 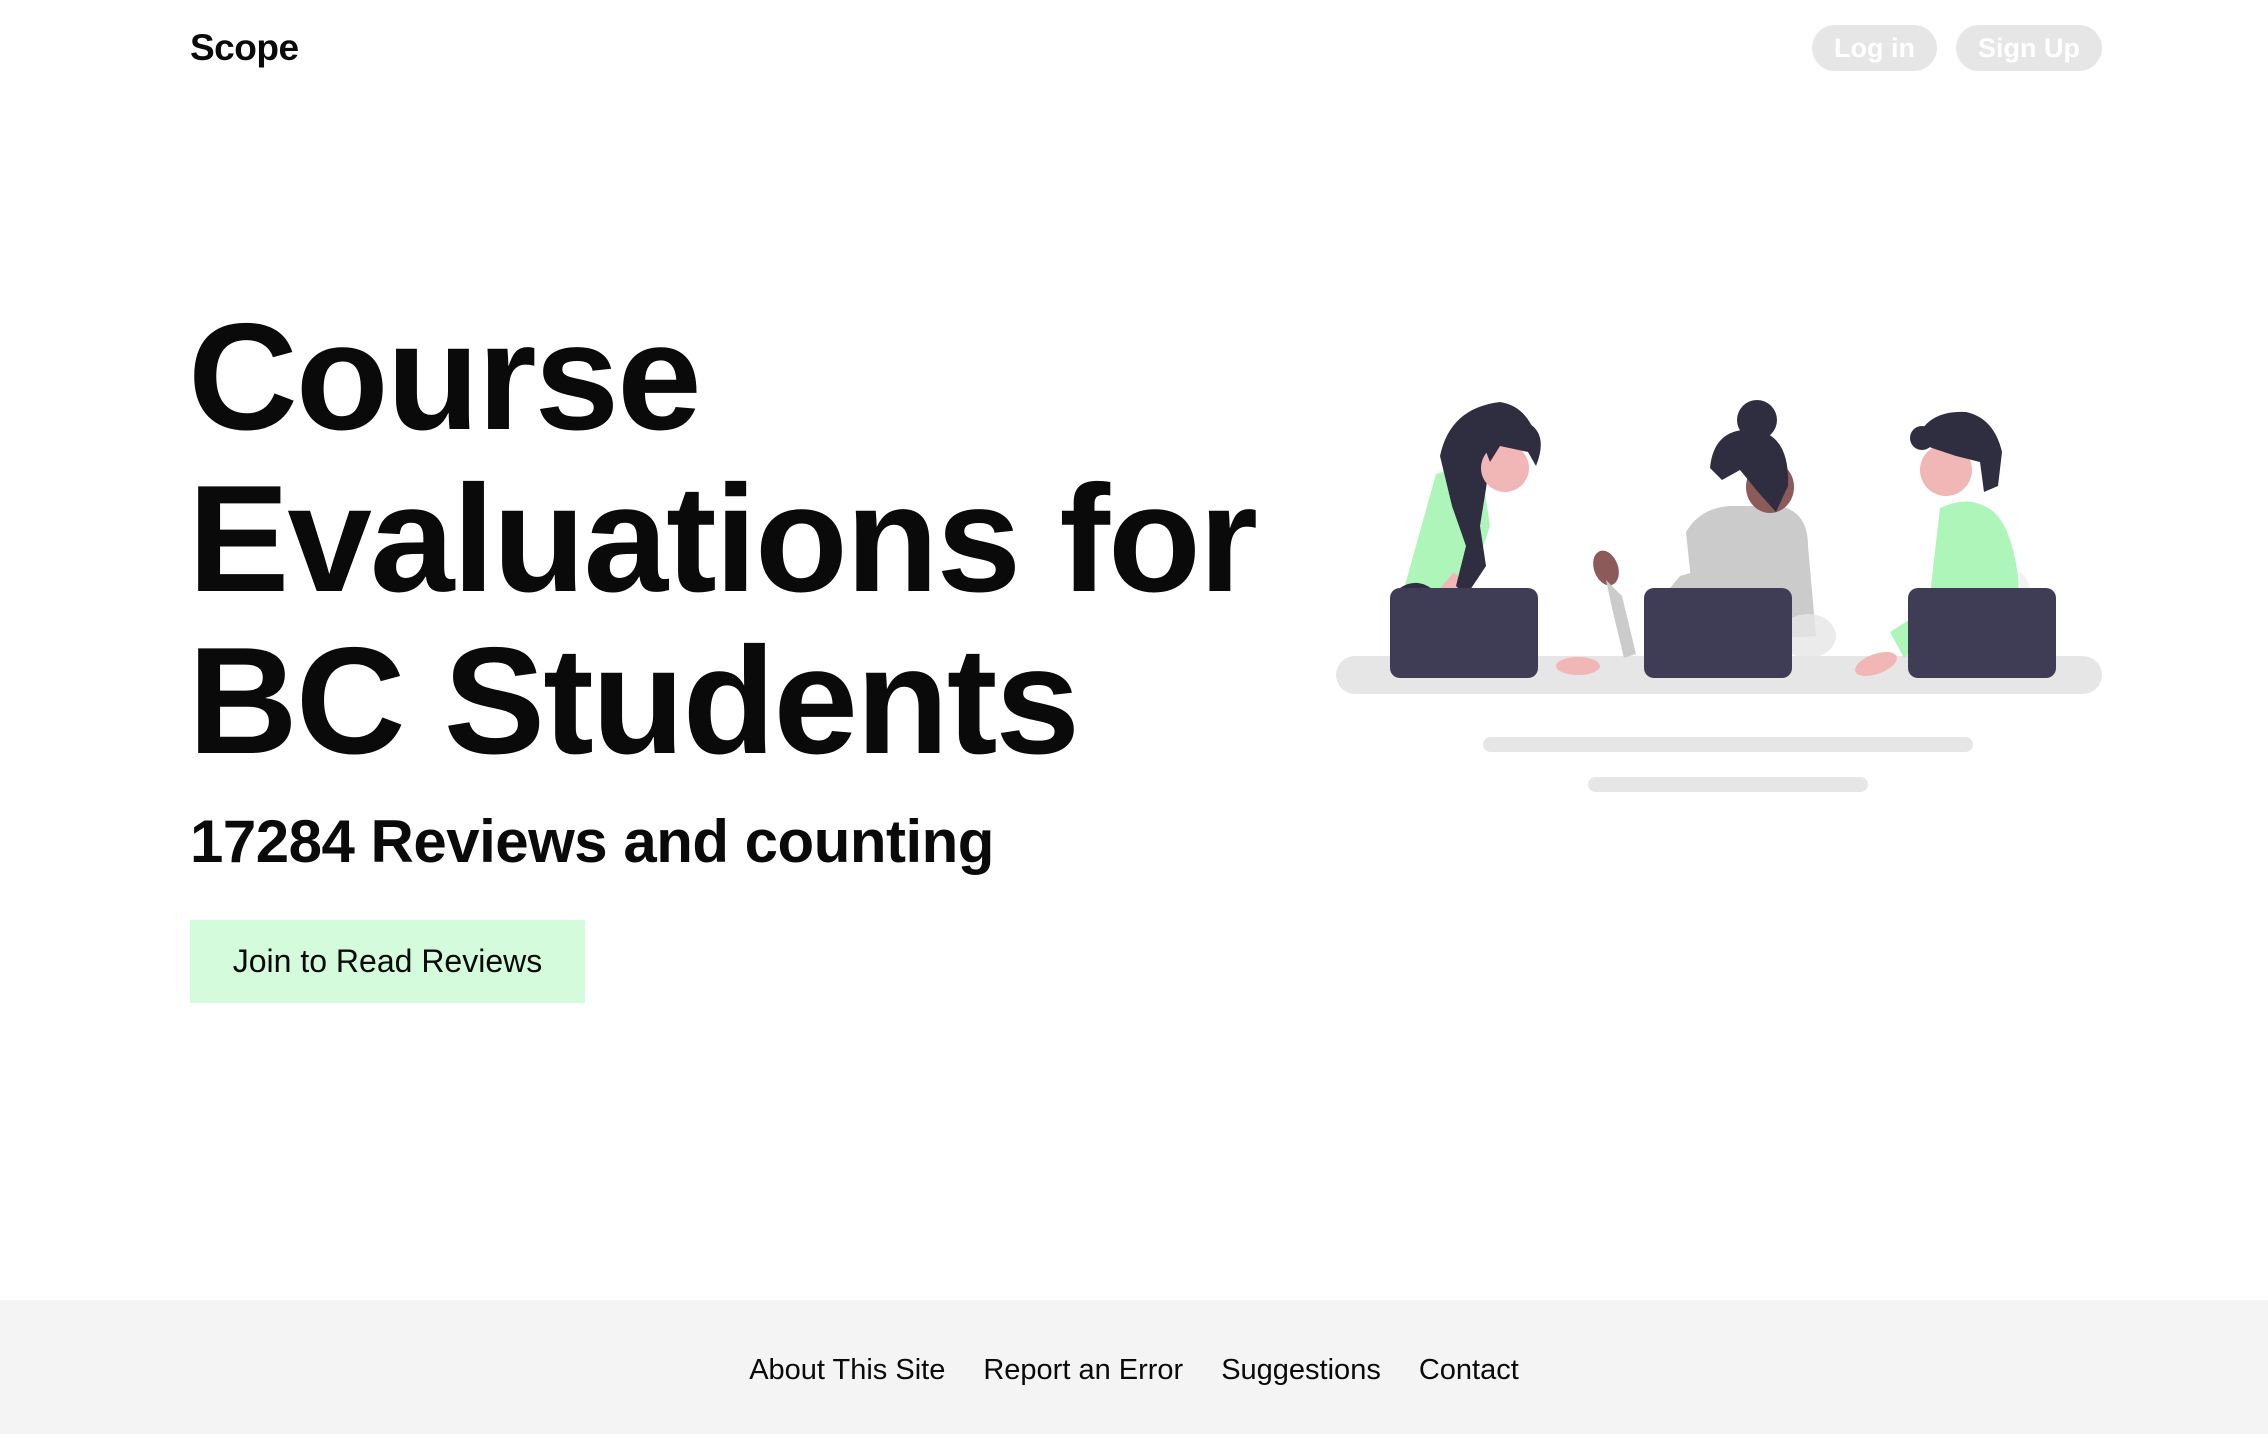 I want to click on footer-link-report-error: Report an Error, so click(x=1083, y=1370).